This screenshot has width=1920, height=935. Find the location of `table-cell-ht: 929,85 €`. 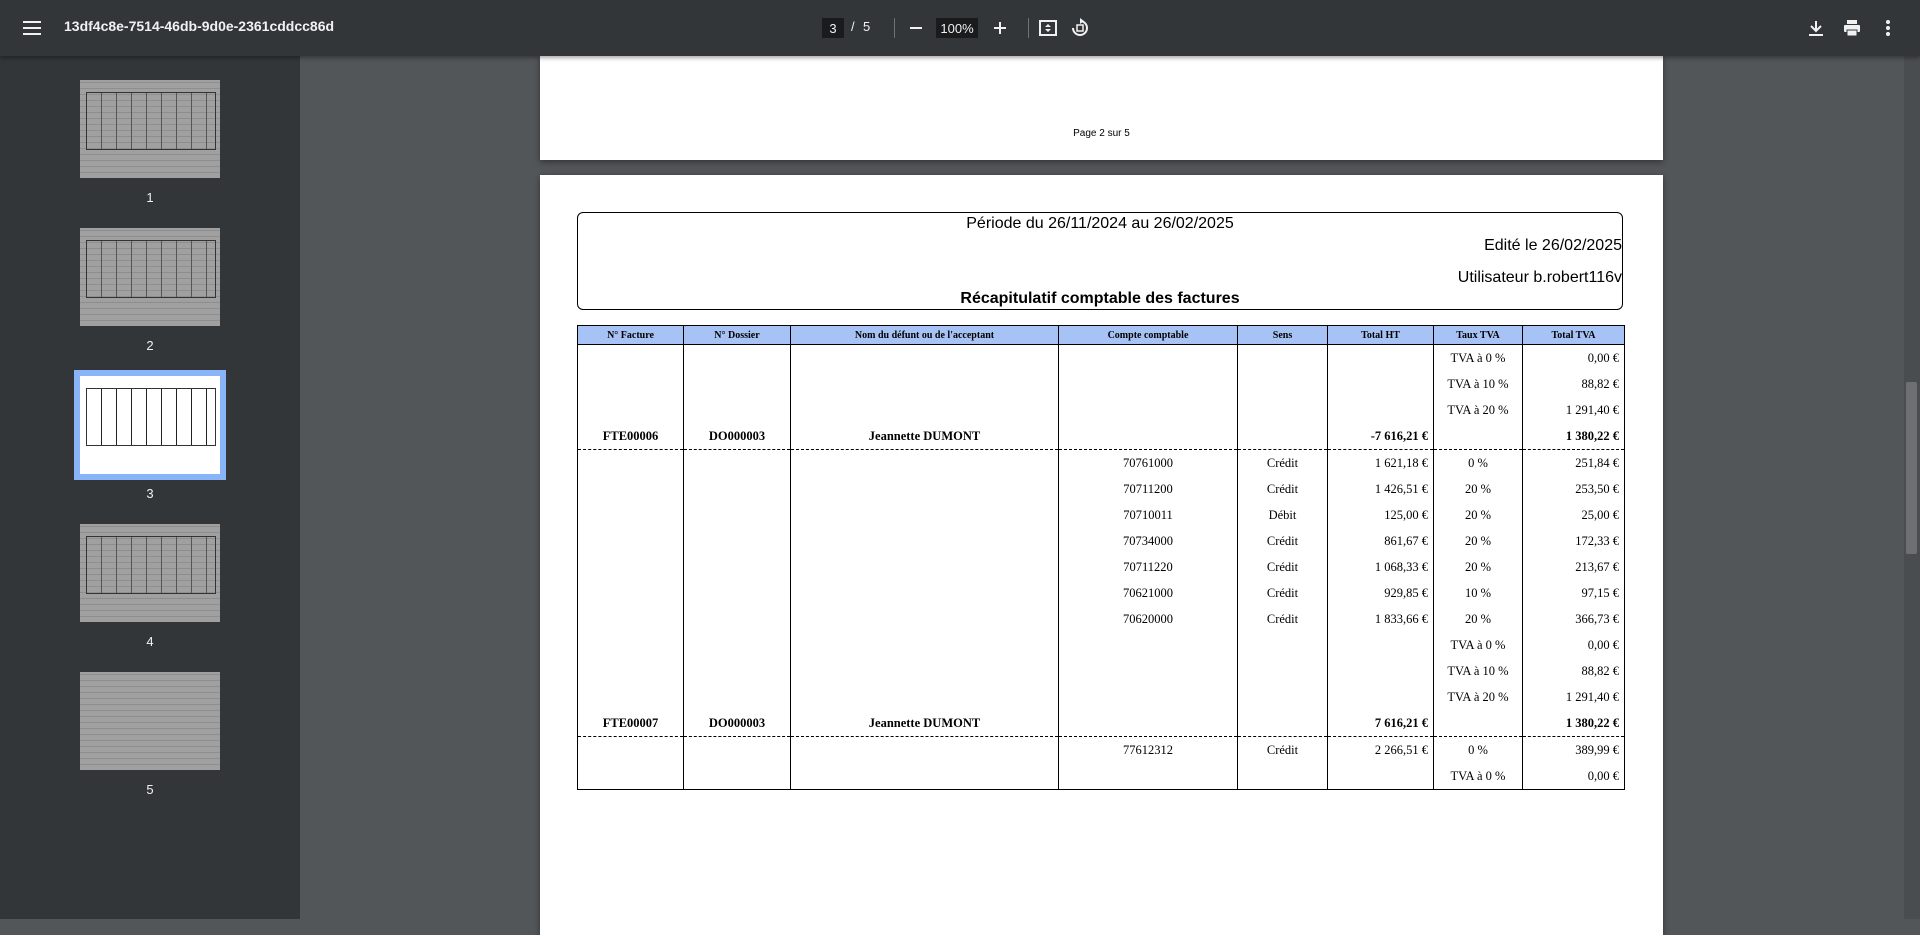

table-cell-ht: 929,85 € is located at coordinates (1380, 593).